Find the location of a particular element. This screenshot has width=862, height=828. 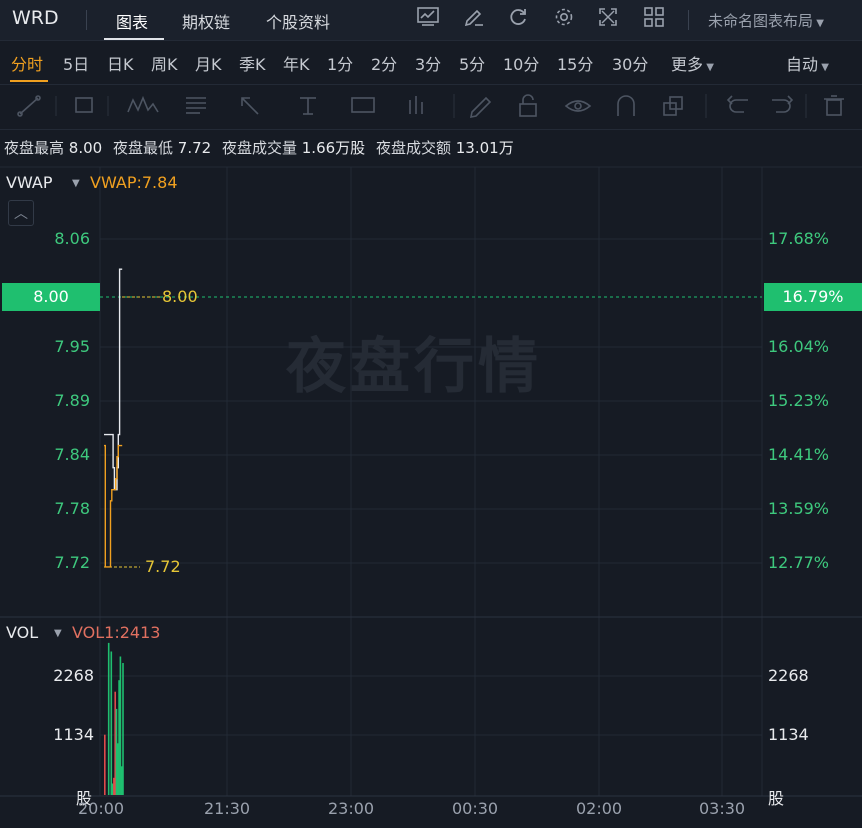

collapse-panel-button: ︿ is located at coordinates (21, 213).